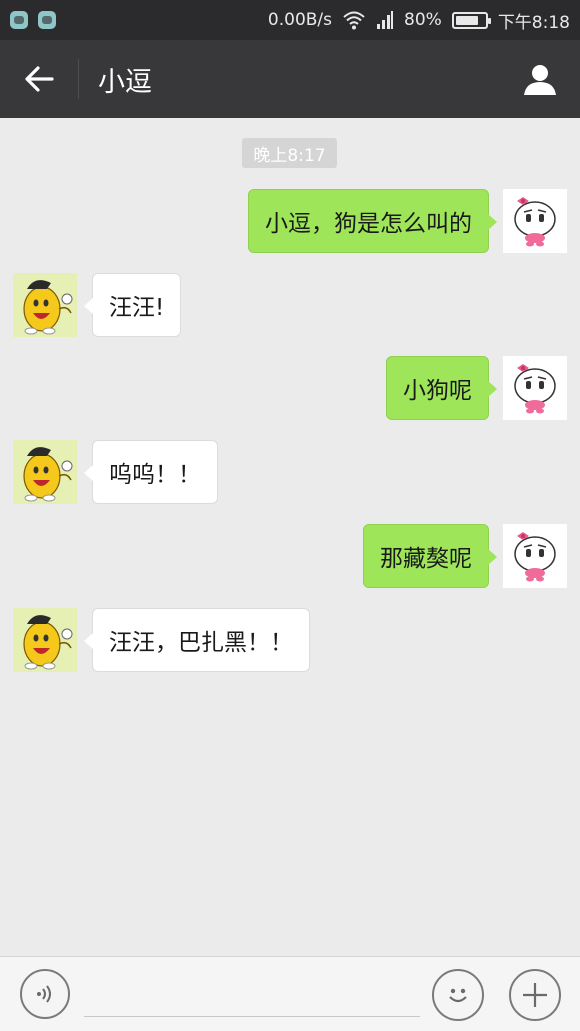 This screenshot has width=580, height=1031. I want to click on network-speed: 0.00B/s, so click(300, 20).